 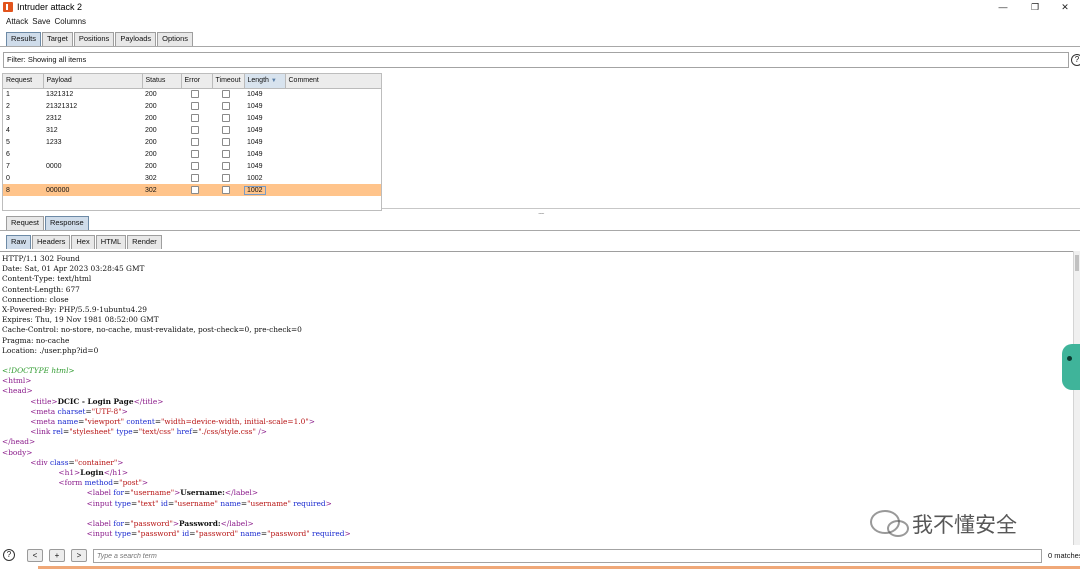 What do you see at coordinates (92, 178) in the screenshot?
I see `cell-payload` at bounding box center [92, 178].